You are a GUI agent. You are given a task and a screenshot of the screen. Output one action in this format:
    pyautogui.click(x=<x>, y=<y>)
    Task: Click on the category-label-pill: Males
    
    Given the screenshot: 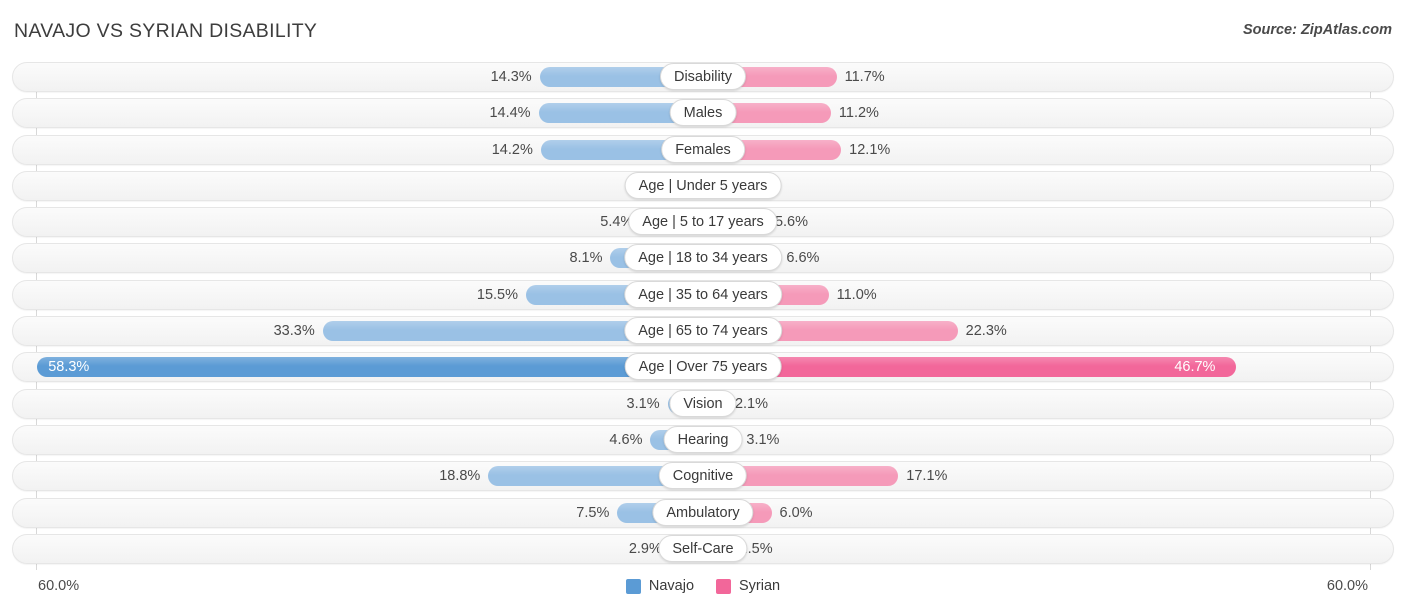 What is the action you would take?
    pyautogui.click(x=703, y=113)
    